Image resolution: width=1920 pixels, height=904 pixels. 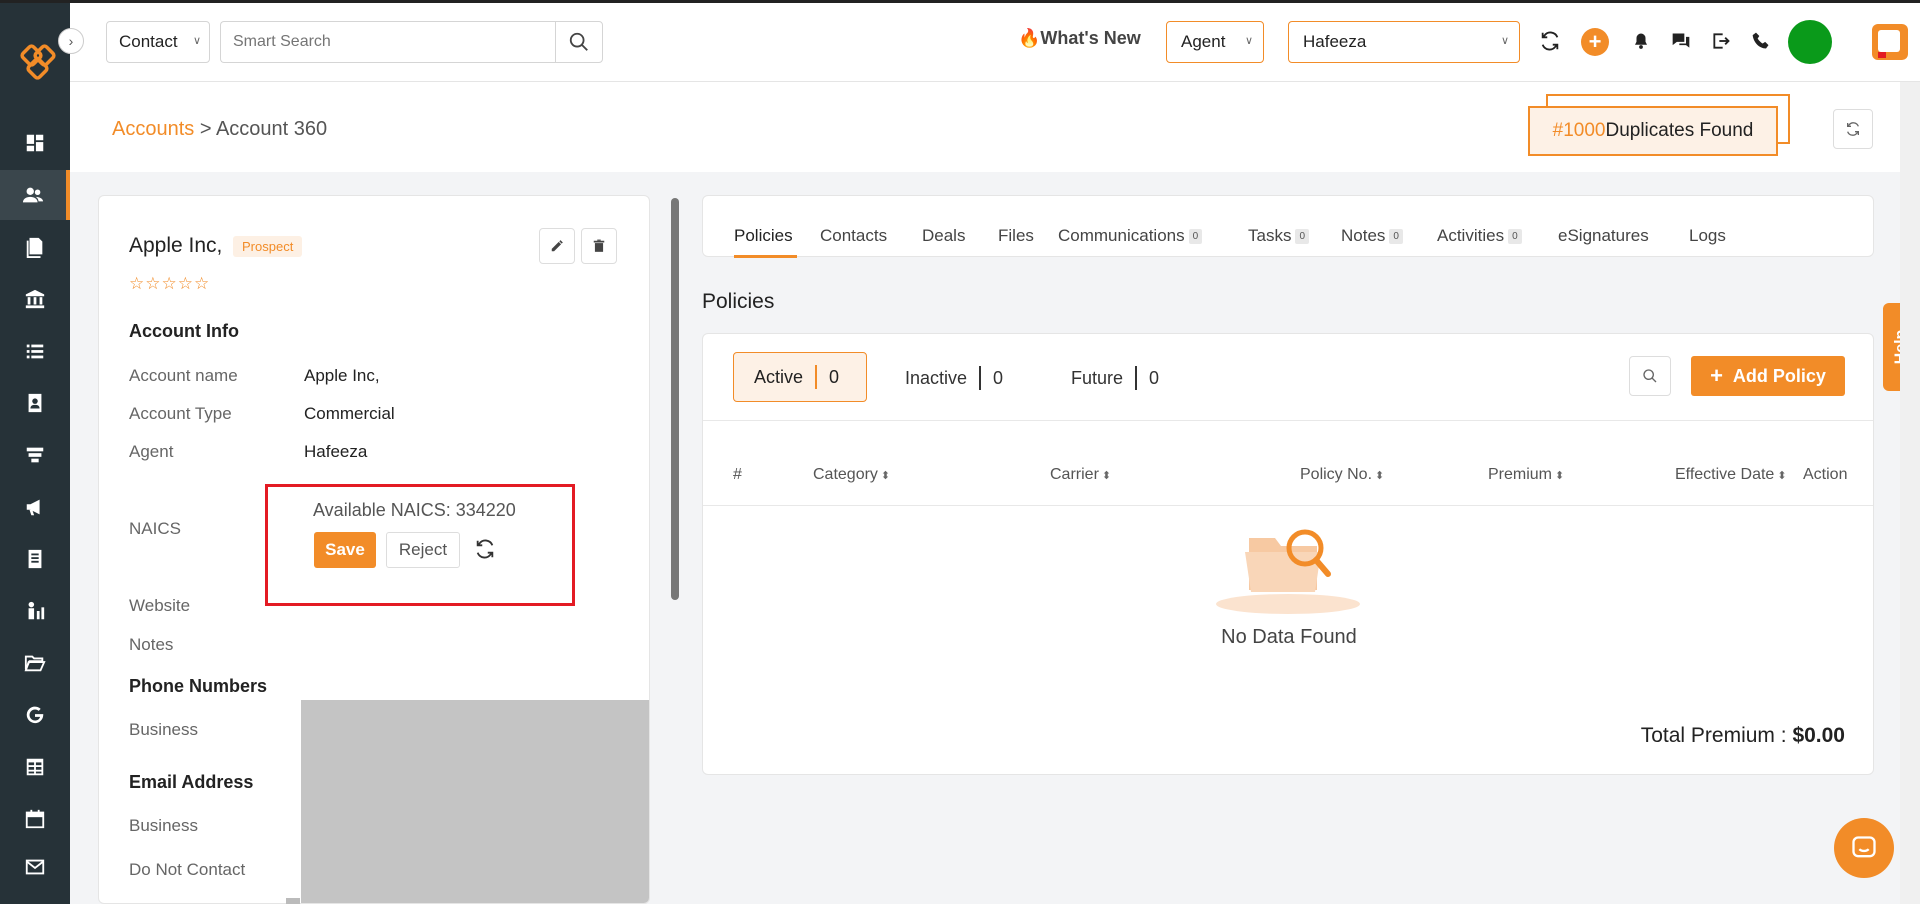 What do you see at coordinates (169, 284) in the screenshot?
I see `rating-stars: ☆☆☆☆☆` at bounding box center [169, 284].